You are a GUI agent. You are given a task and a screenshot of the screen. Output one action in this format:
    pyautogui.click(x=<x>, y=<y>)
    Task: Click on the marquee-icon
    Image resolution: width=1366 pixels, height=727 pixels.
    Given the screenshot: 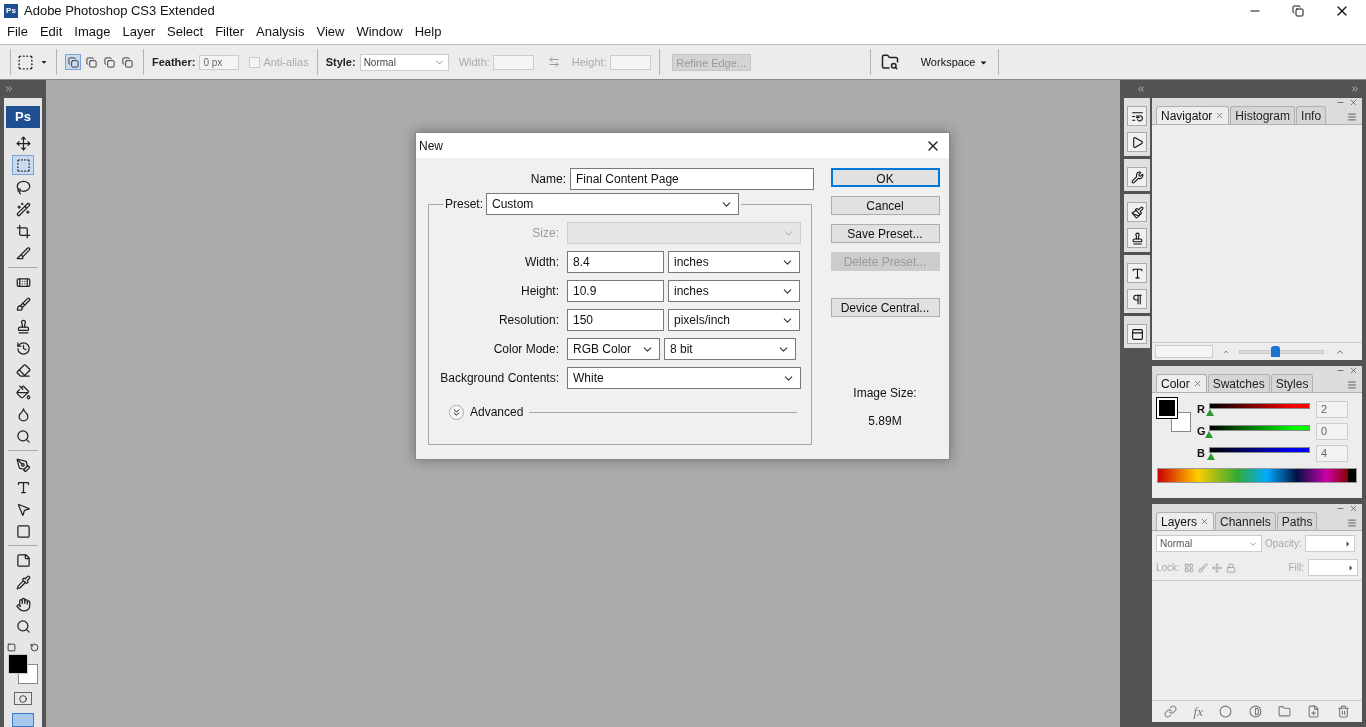 What is the action you would take?
    pyautogui.click(x=25, y=62)
    